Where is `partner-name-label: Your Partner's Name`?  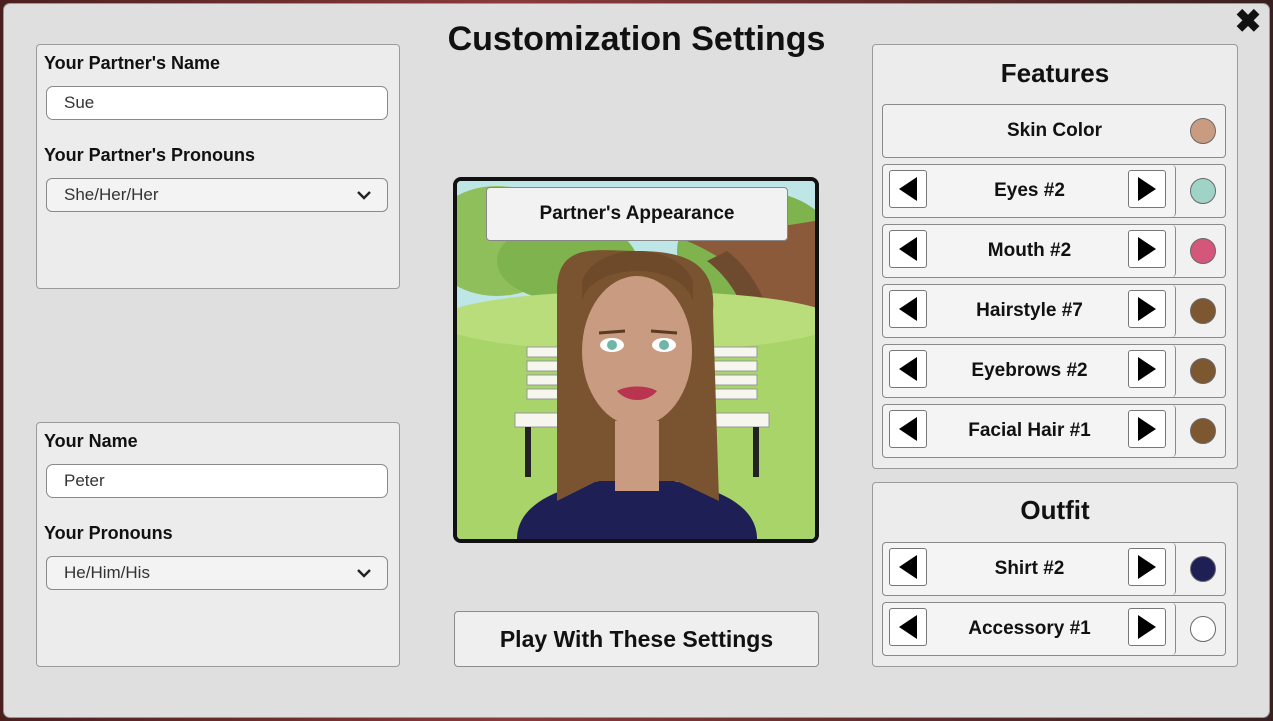
partner-name-label: Your Partner's Name is located at coordinates (132, 63).